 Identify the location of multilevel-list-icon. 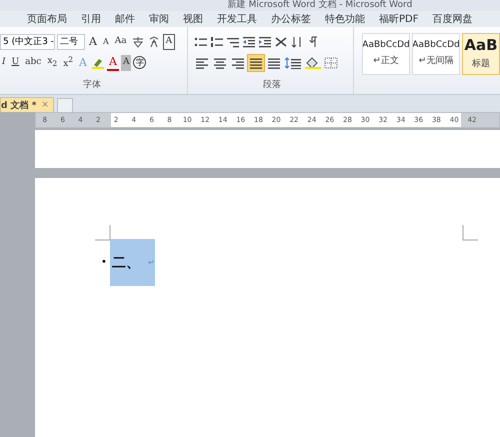
(233, 42).